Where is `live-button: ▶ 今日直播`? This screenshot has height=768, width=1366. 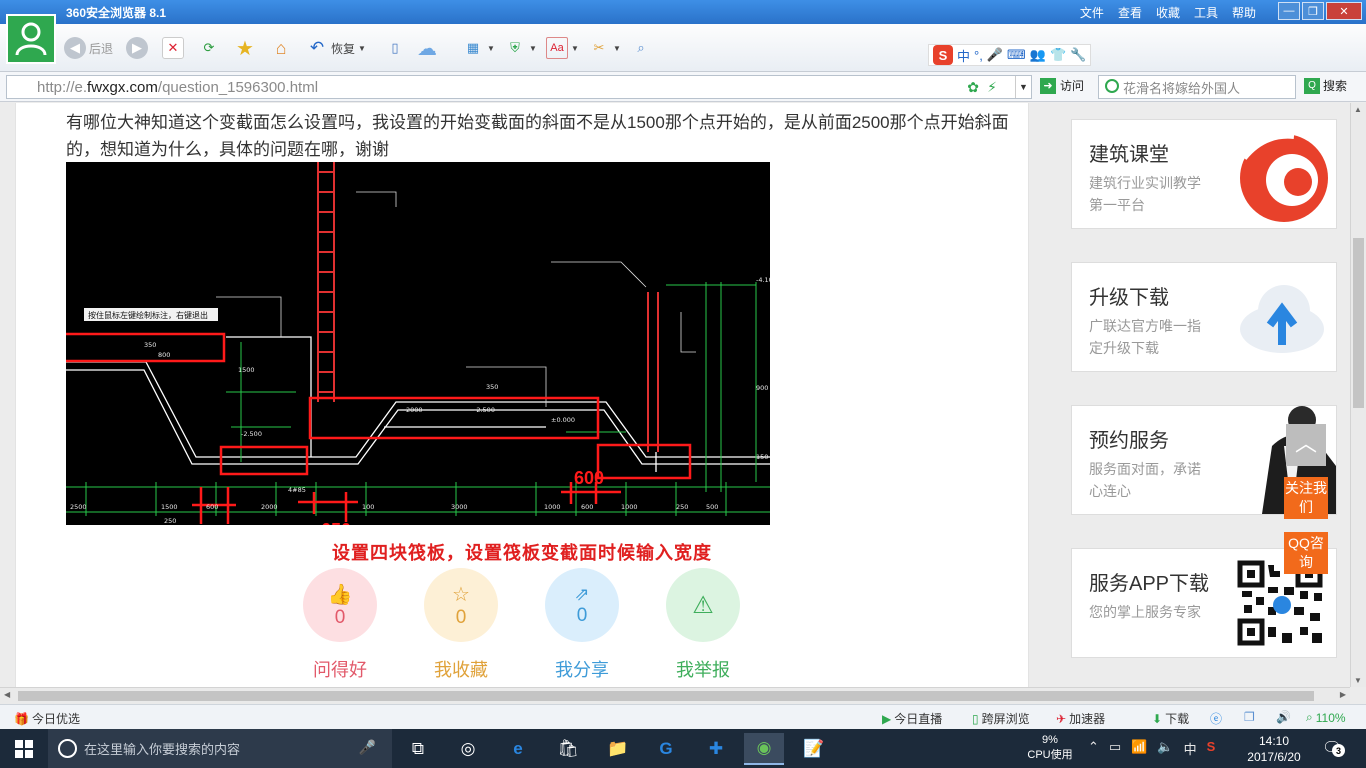
live-button: ▶ 今日直播 is located at coordinates (912, 718).